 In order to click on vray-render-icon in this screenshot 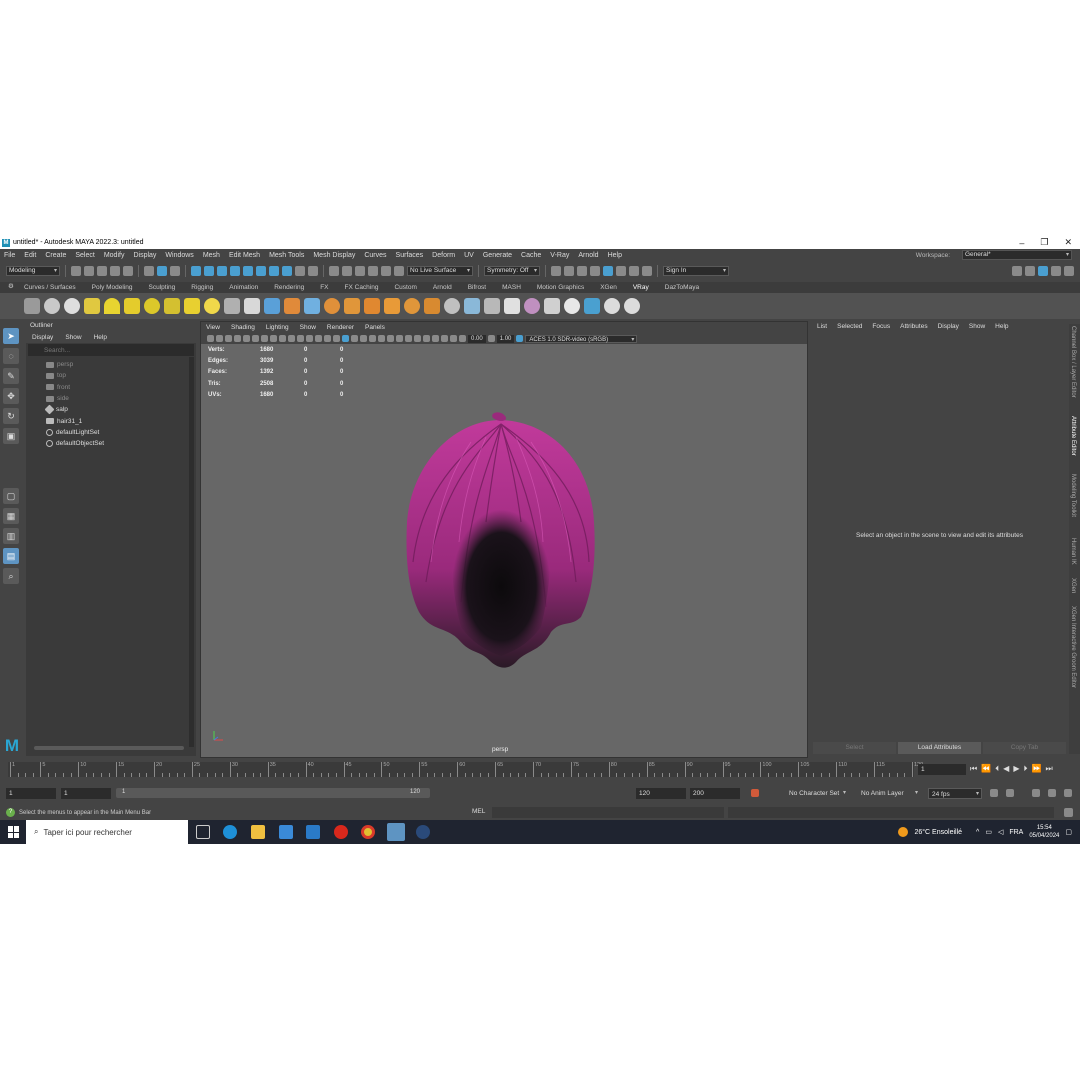, I will do `click(634, 271)`.